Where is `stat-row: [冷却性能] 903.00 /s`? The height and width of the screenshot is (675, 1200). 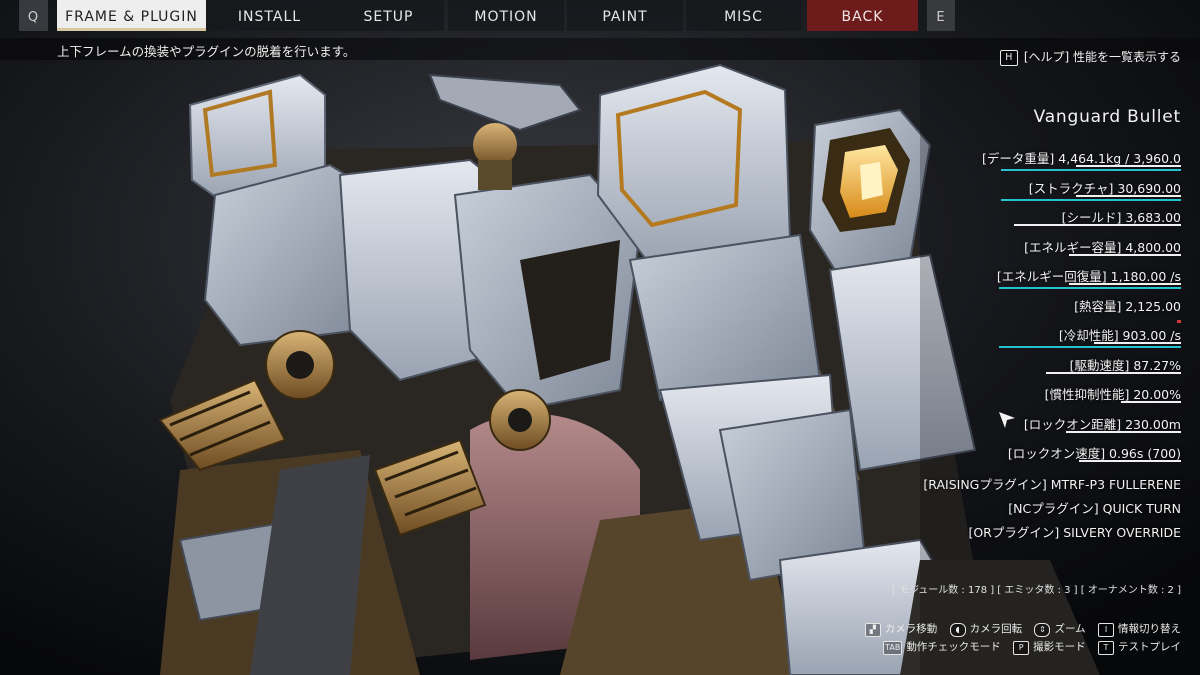
stat-row: [冷却性能] 903.00 /s is located at coordinates (1011, 339).